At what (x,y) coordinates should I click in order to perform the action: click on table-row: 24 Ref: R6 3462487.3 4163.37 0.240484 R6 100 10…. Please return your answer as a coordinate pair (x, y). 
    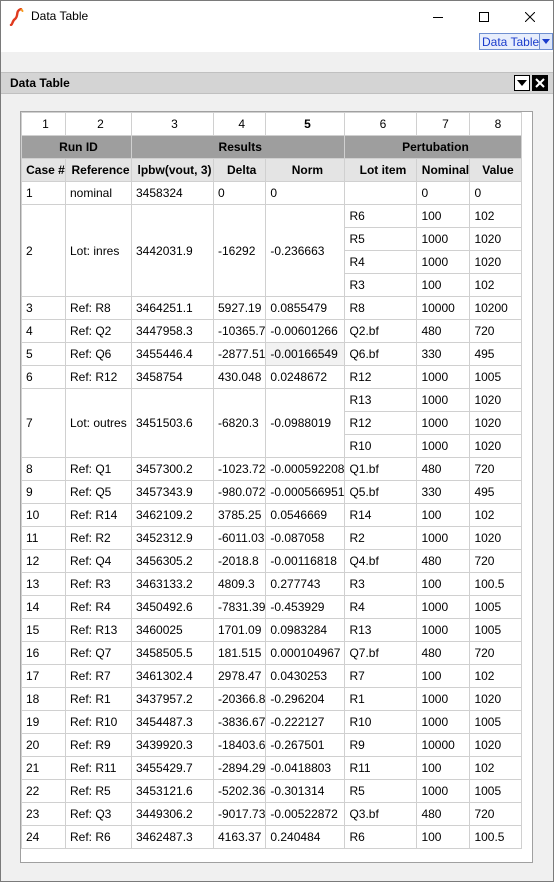
    Looking at the image, I should click on (272, 837).